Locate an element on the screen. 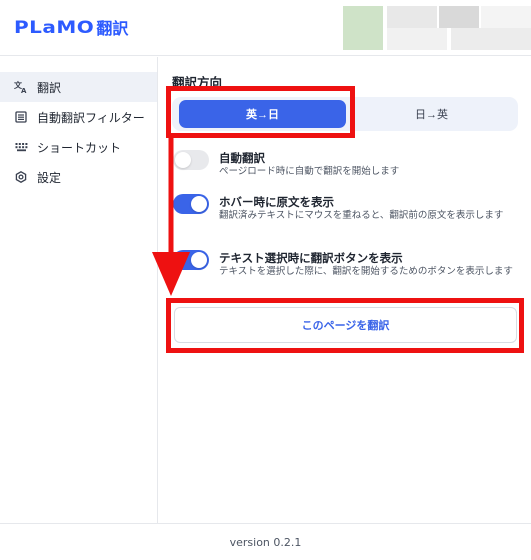 This screenshot has width=531, height=560. setting-title: テキスト選択時に翻訳ボタンを表示 is located at coordinates (311, 258).